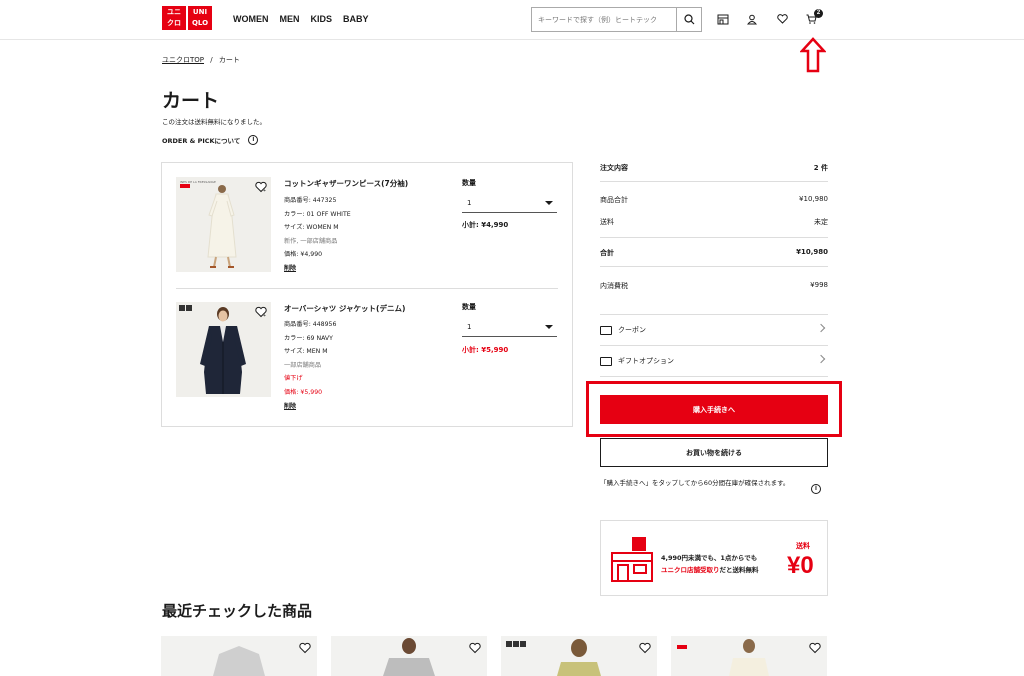 This screenshot has width=1024, height=676. Describe the element at coordinates (485, 350) in the screenshot. I see `item-subtotal: 小計: ¥5,990` at that location.